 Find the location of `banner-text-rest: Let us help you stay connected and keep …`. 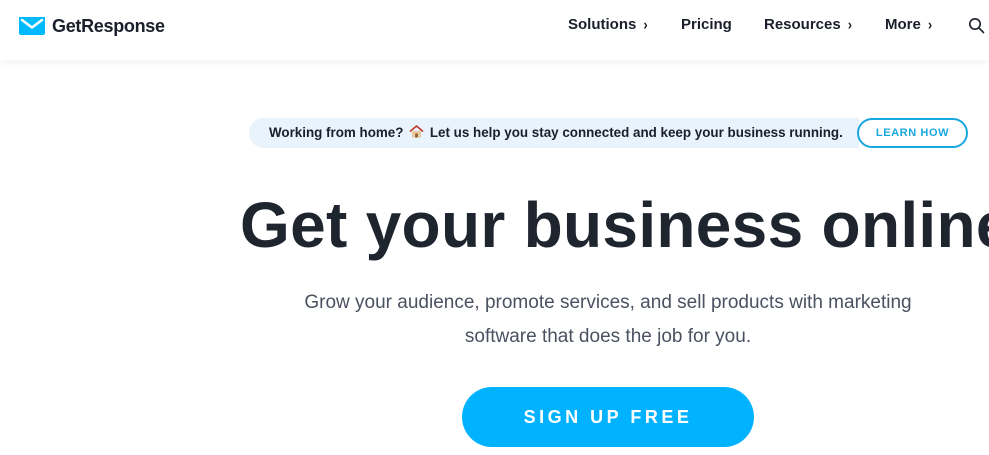

banner-text-rest: Let us help you stay connected and keep … is located at coordinates (636, 132).